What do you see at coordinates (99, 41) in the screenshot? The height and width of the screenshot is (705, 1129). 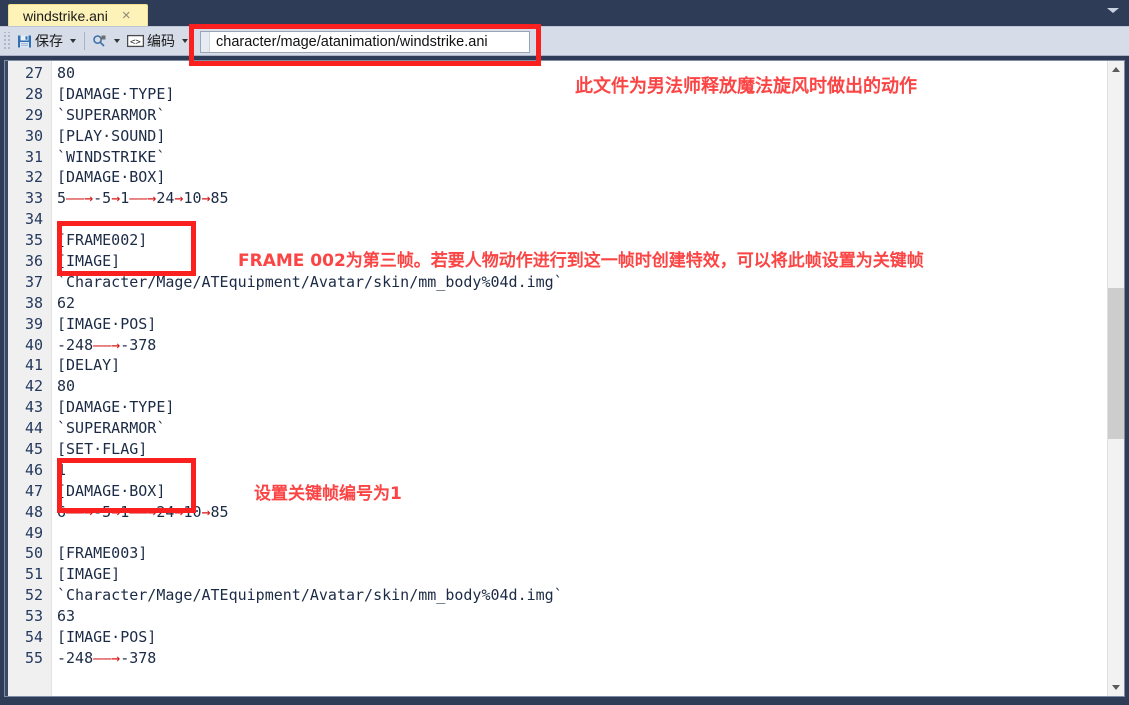 I see `find-button` at bounding box center [99, 41].